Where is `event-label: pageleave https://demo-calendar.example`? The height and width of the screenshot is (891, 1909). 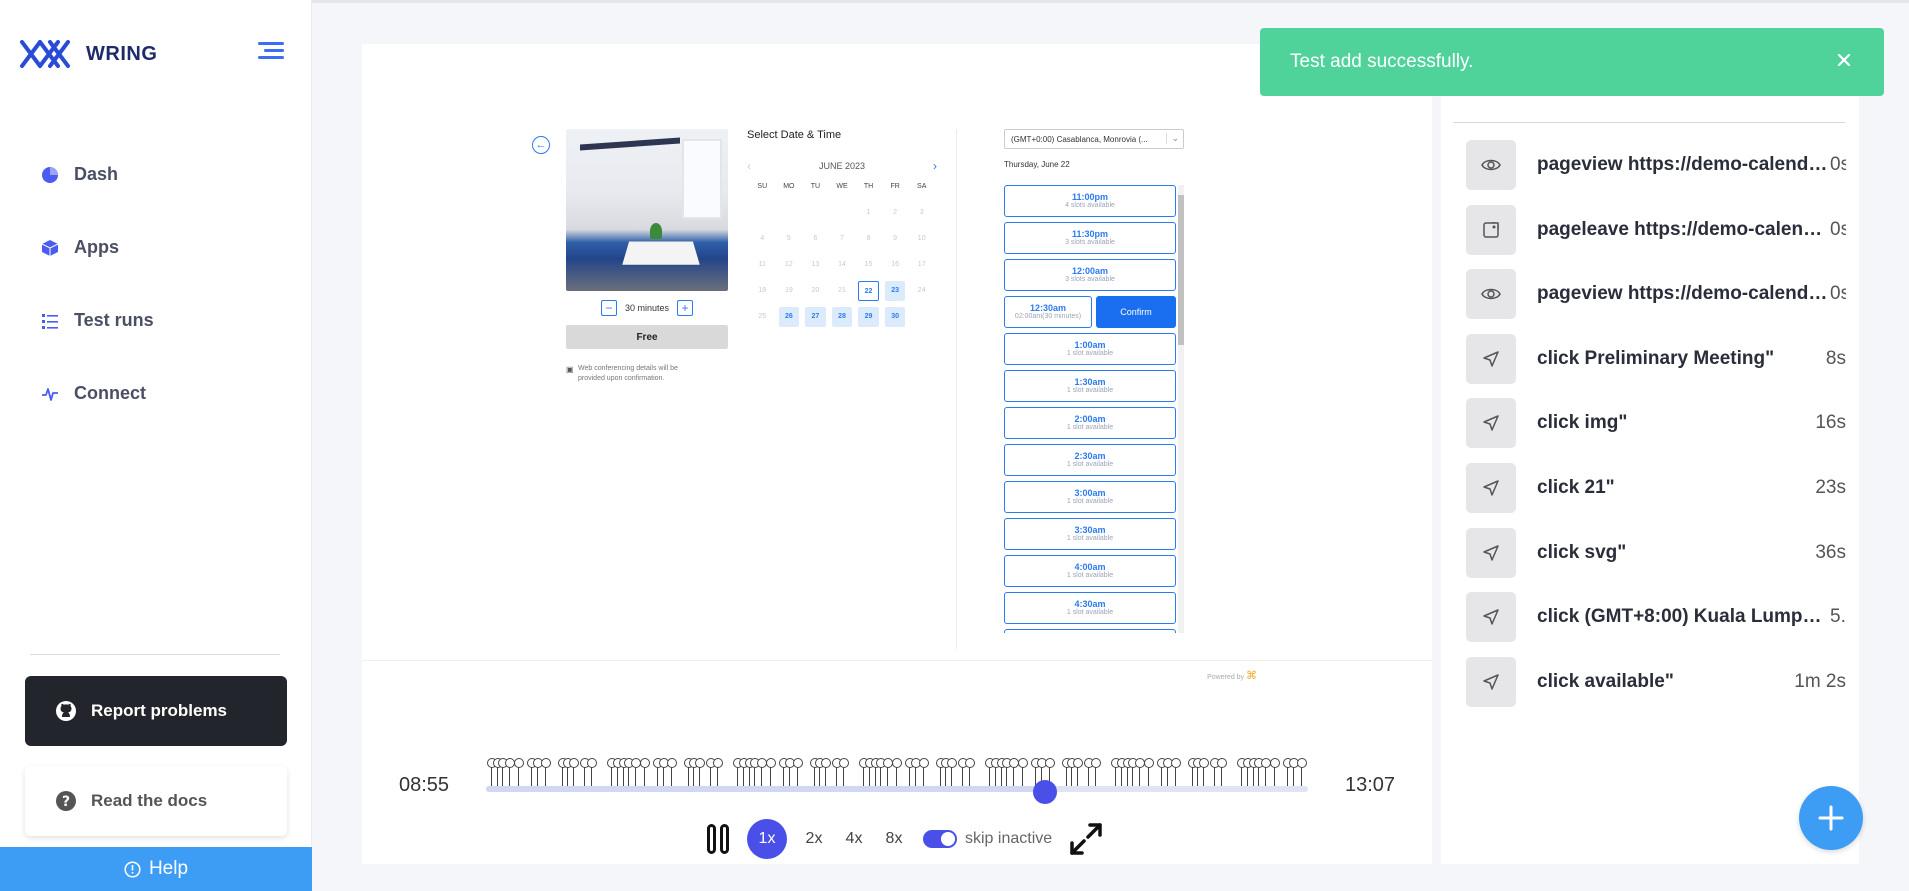 event-label: pageleave https://demo-calendar.example is located at coordinates (1682, 229).